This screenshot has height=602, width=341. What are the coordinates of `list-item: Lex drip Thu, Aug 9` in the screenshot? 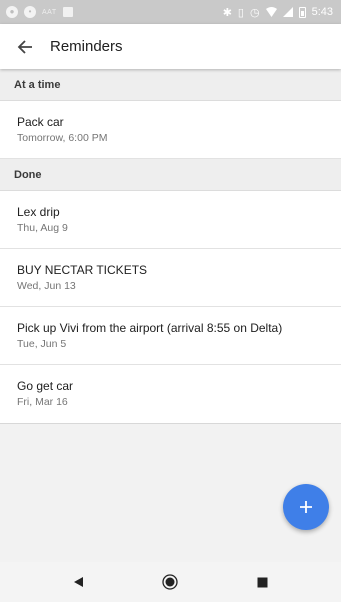 It's located at (170, 220).